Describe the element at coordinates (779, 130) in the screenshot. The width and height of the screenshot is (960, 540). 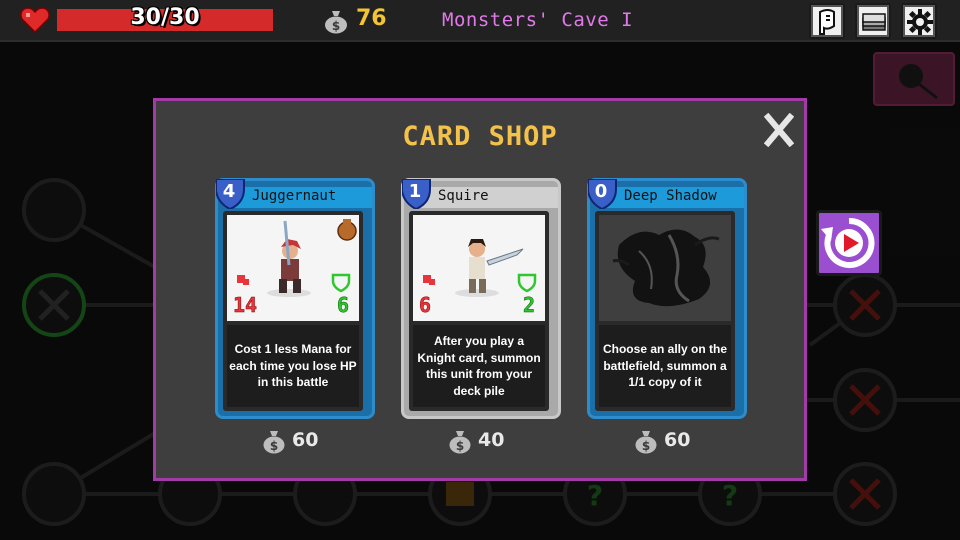
I see `close-x-icon` at that location.